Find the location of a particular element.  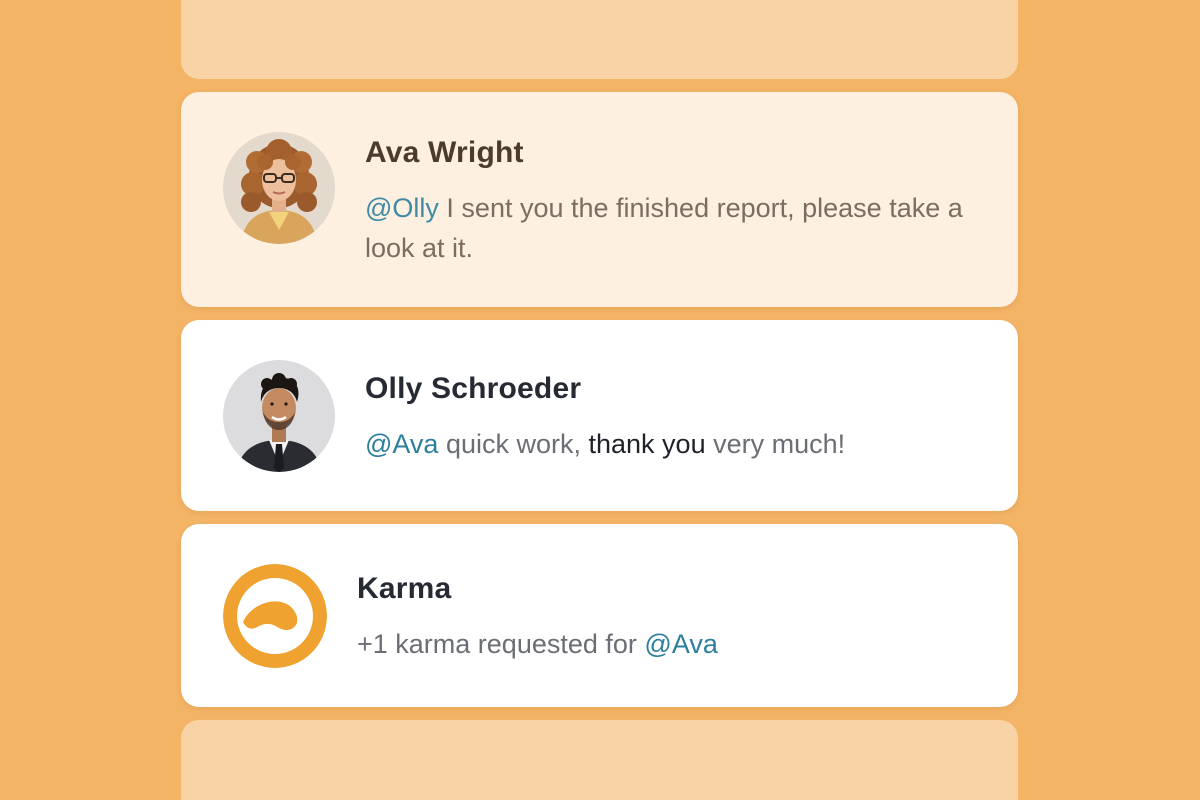

message-text: @Ava quick work, thank you very much! is located at coordinates (675, 444).